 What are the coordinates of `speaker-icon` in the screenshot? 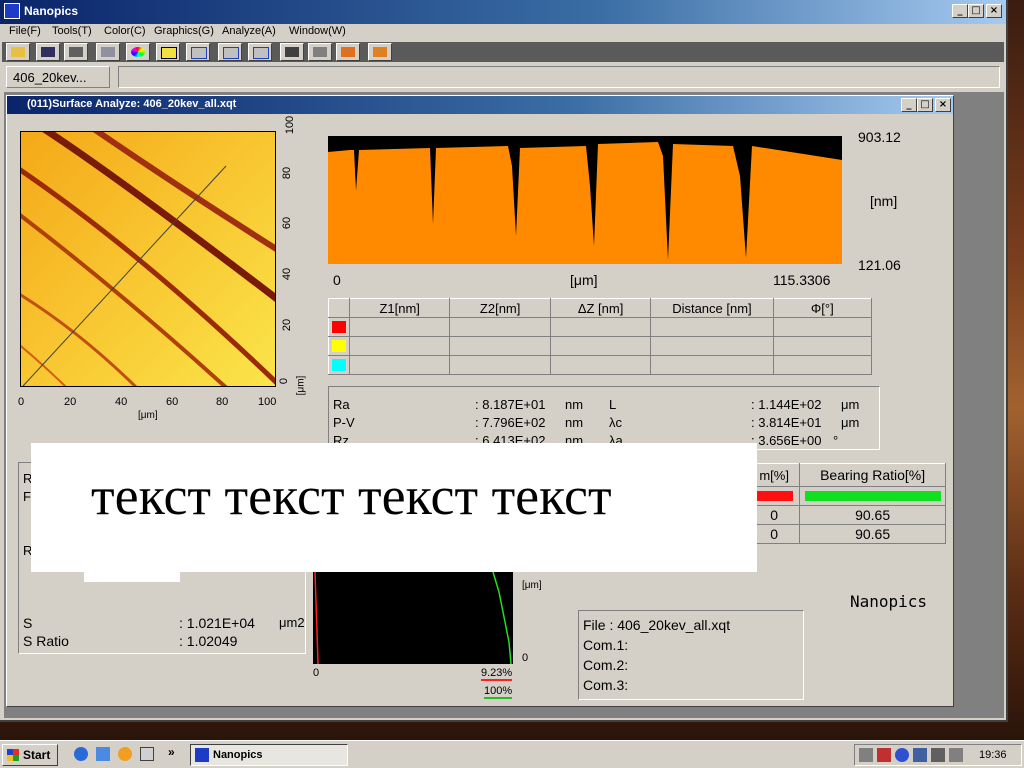 It's located at (866, 755).